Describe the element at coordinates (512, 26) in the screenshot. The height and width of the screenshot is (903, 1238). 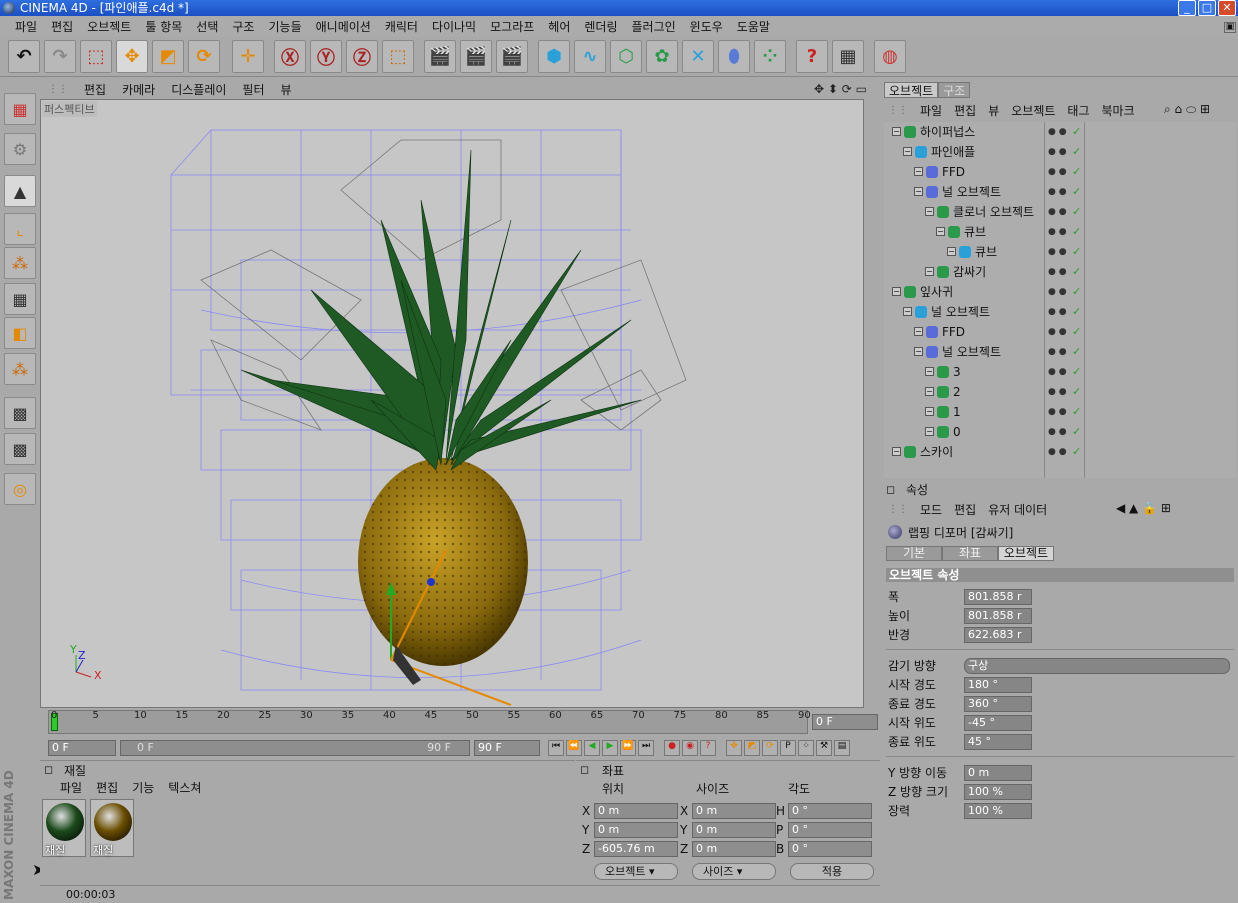
I see `menu-item: 모그라프` at that location.